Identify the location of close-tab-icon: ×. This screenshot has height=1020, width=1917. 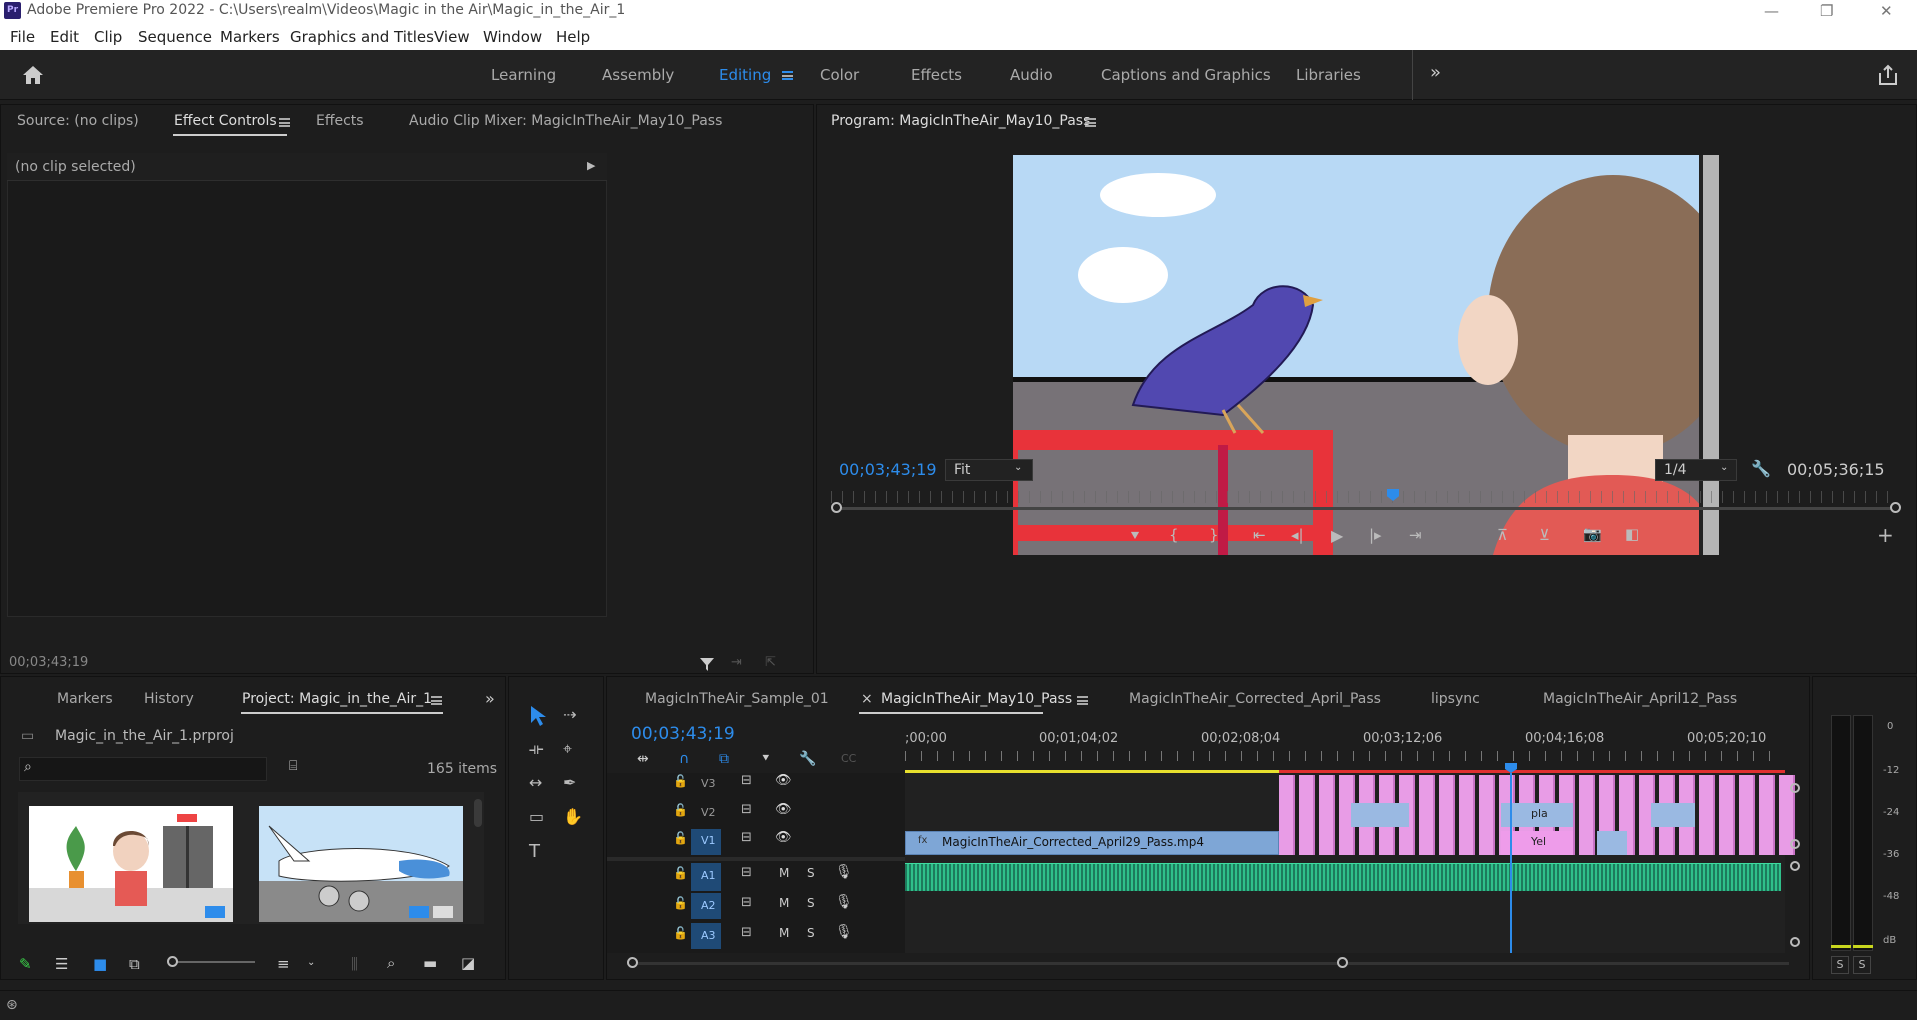
(867, 699).